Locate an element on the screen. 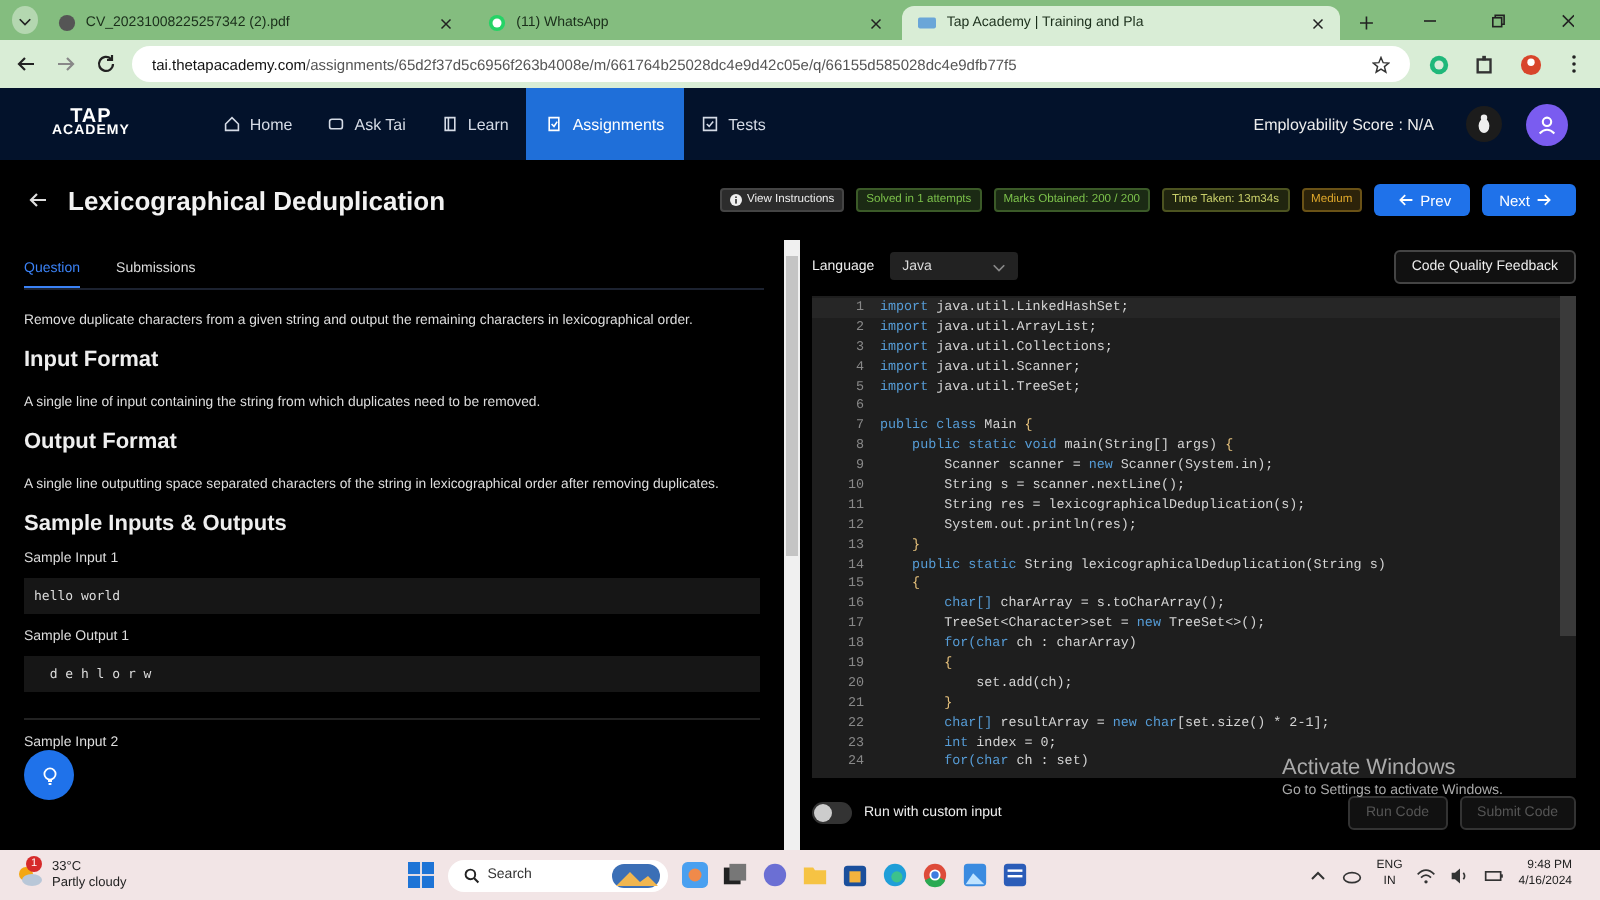 This screenshot has width=1600, height=900. nav-tab: Home is located at coordinates (258, 124).